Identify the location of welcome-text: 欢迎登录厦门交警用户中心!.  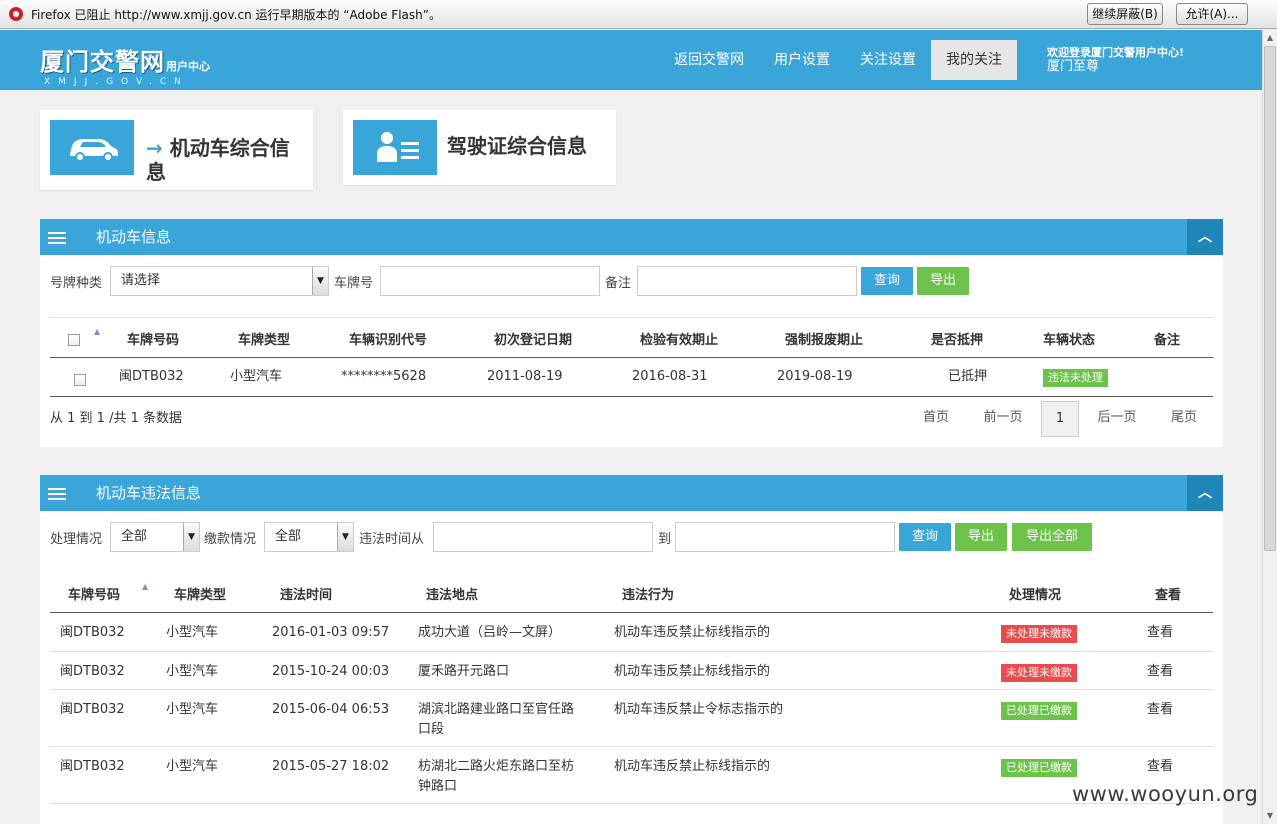
(1116, 52).